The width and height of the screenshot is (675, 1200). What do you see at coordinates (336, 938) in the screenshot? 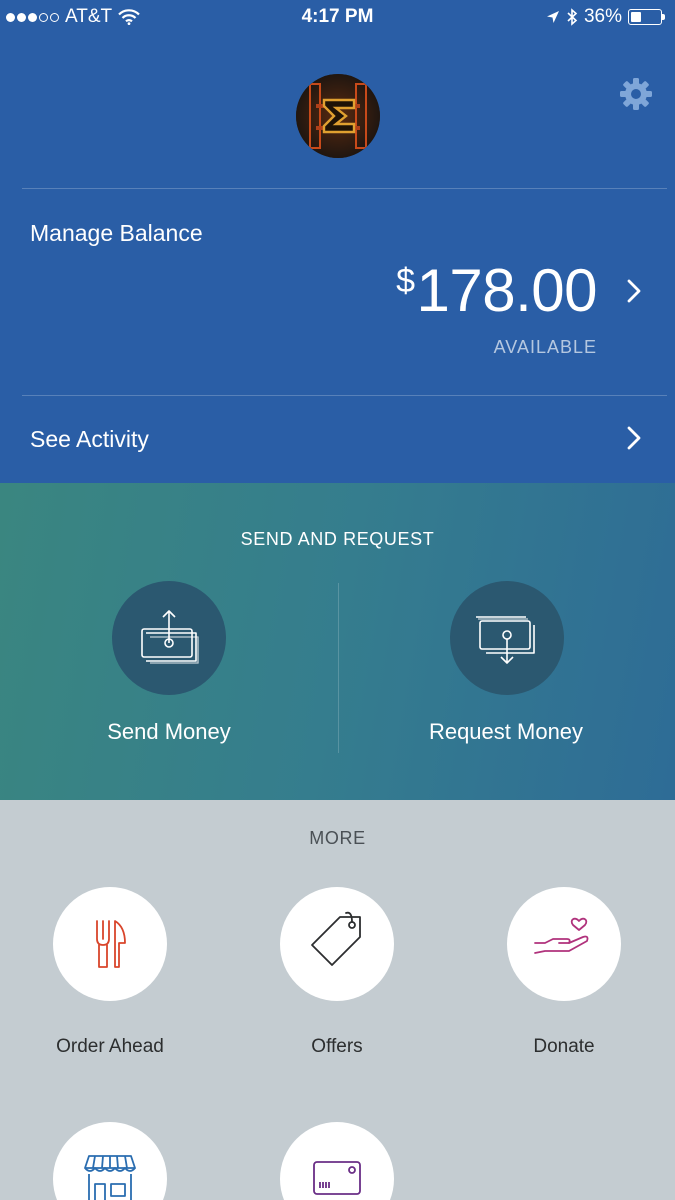
I see `price-tag-icon` at bounding box center [336, 938].